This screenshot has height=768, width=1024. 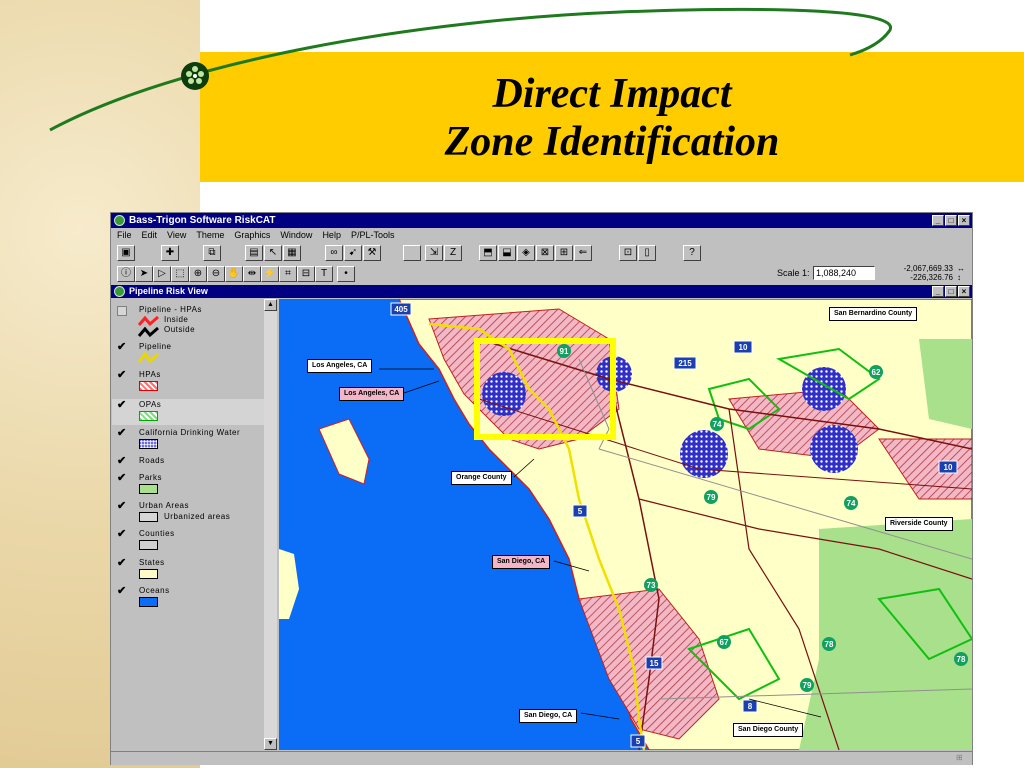 What do you see at coordinates (717, 424) in the screenshot?
I see `svg-text: 74` at bounding box center [717, 424].